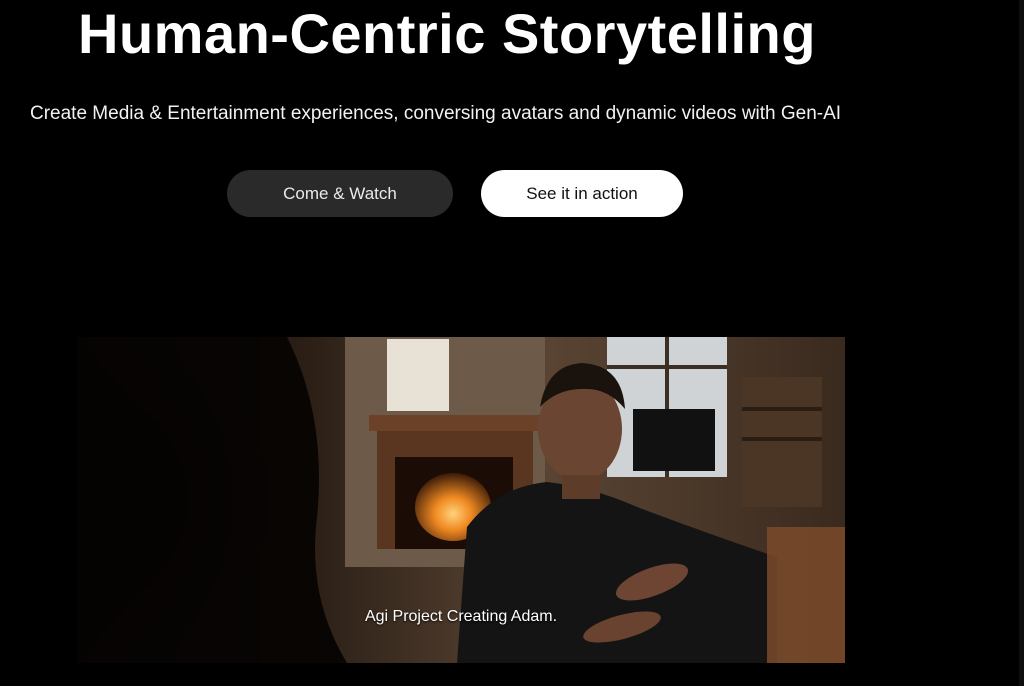  Describe the element at coordinates (447, 33) in the screenshot. I see `hero-title: Human-Centric Storytelling` at that location.